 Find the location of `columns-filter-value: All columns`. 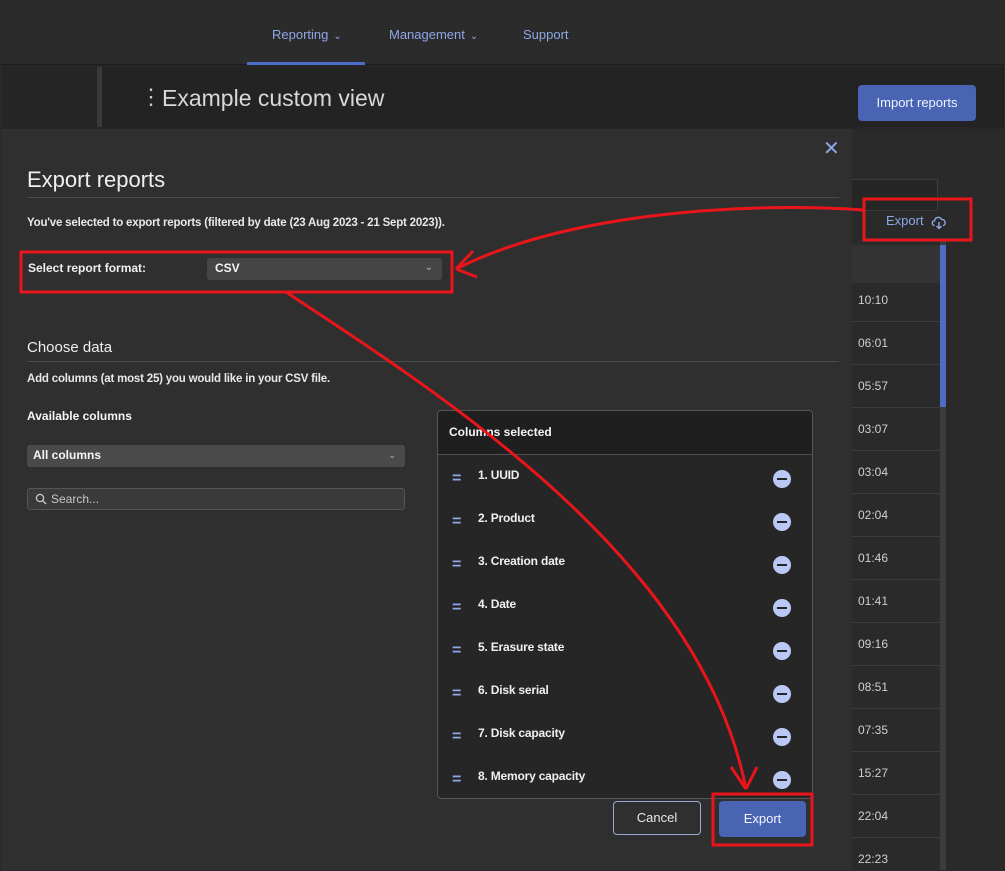

columns-filter-value: All columns is located at coordinates (67, 455).